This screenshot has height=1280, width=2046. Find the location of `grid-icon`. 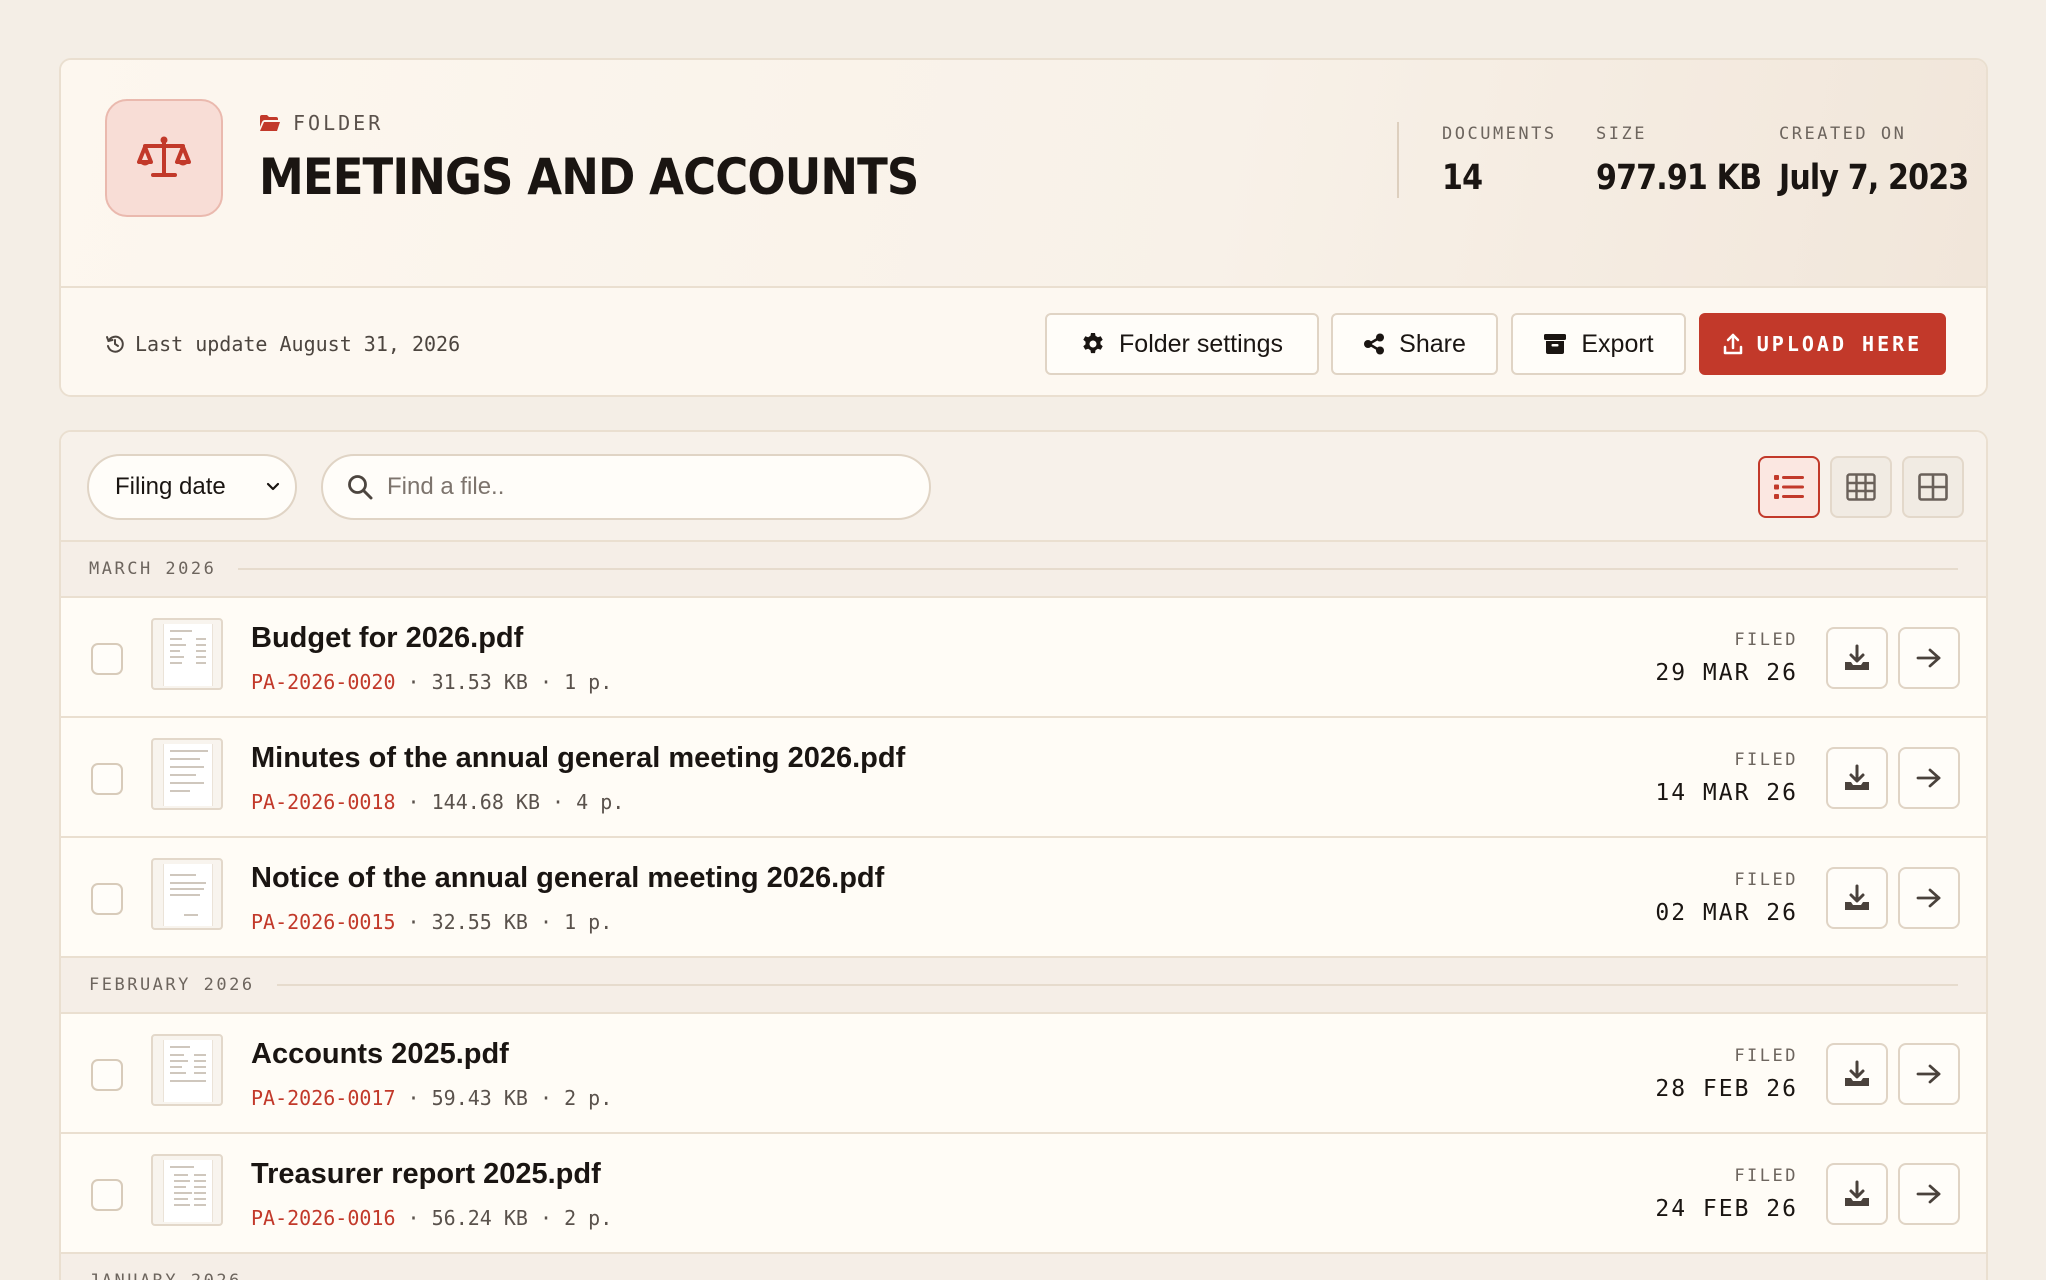

grid-icon is located at coordinates (1933, 487).